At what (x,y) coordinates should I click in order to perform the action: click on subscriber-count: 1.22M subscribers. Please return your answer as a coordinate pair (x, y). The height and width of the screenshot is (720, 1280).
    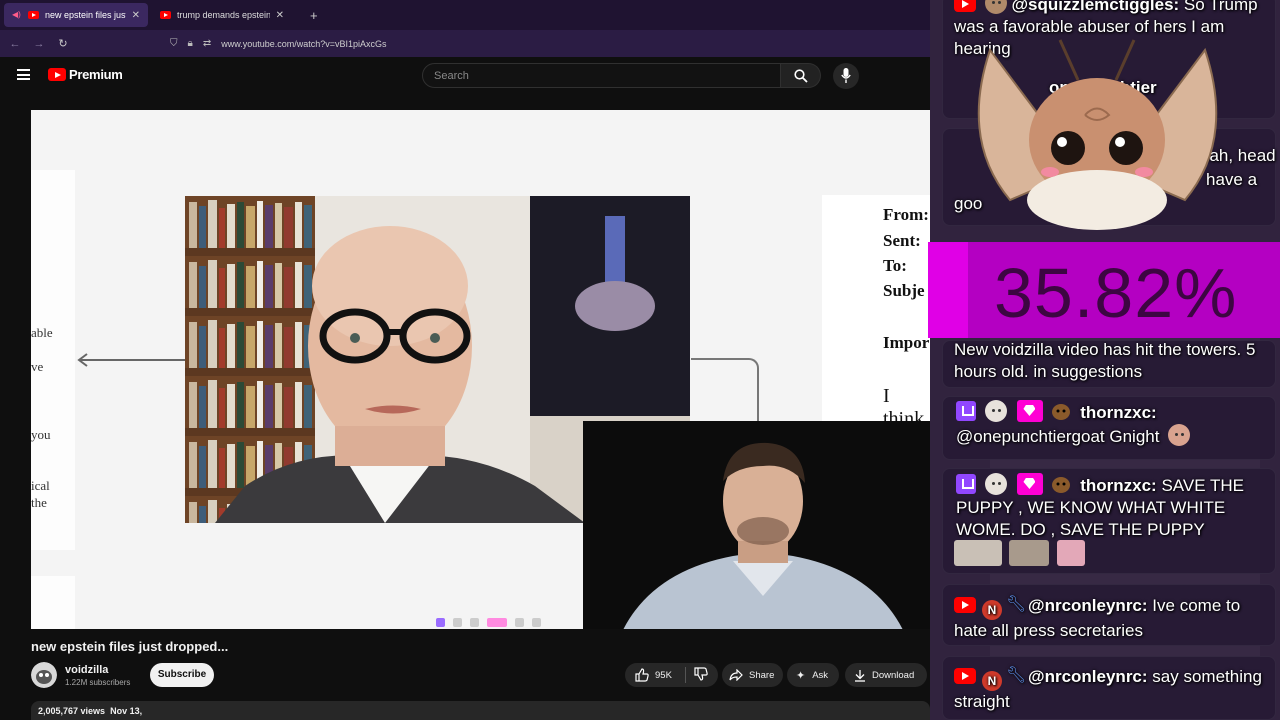
    Looking at the image, I should click on (98, 682).